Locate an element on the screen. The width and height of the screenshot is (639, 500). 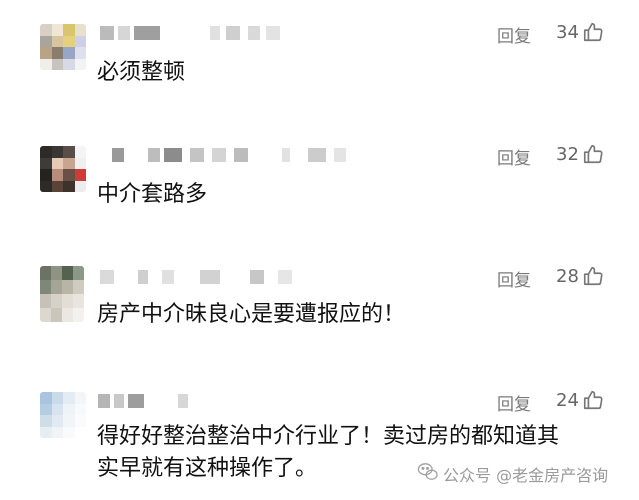
watermark: 公众号 @老金房产咨询 is located at coordinates (512, 474).